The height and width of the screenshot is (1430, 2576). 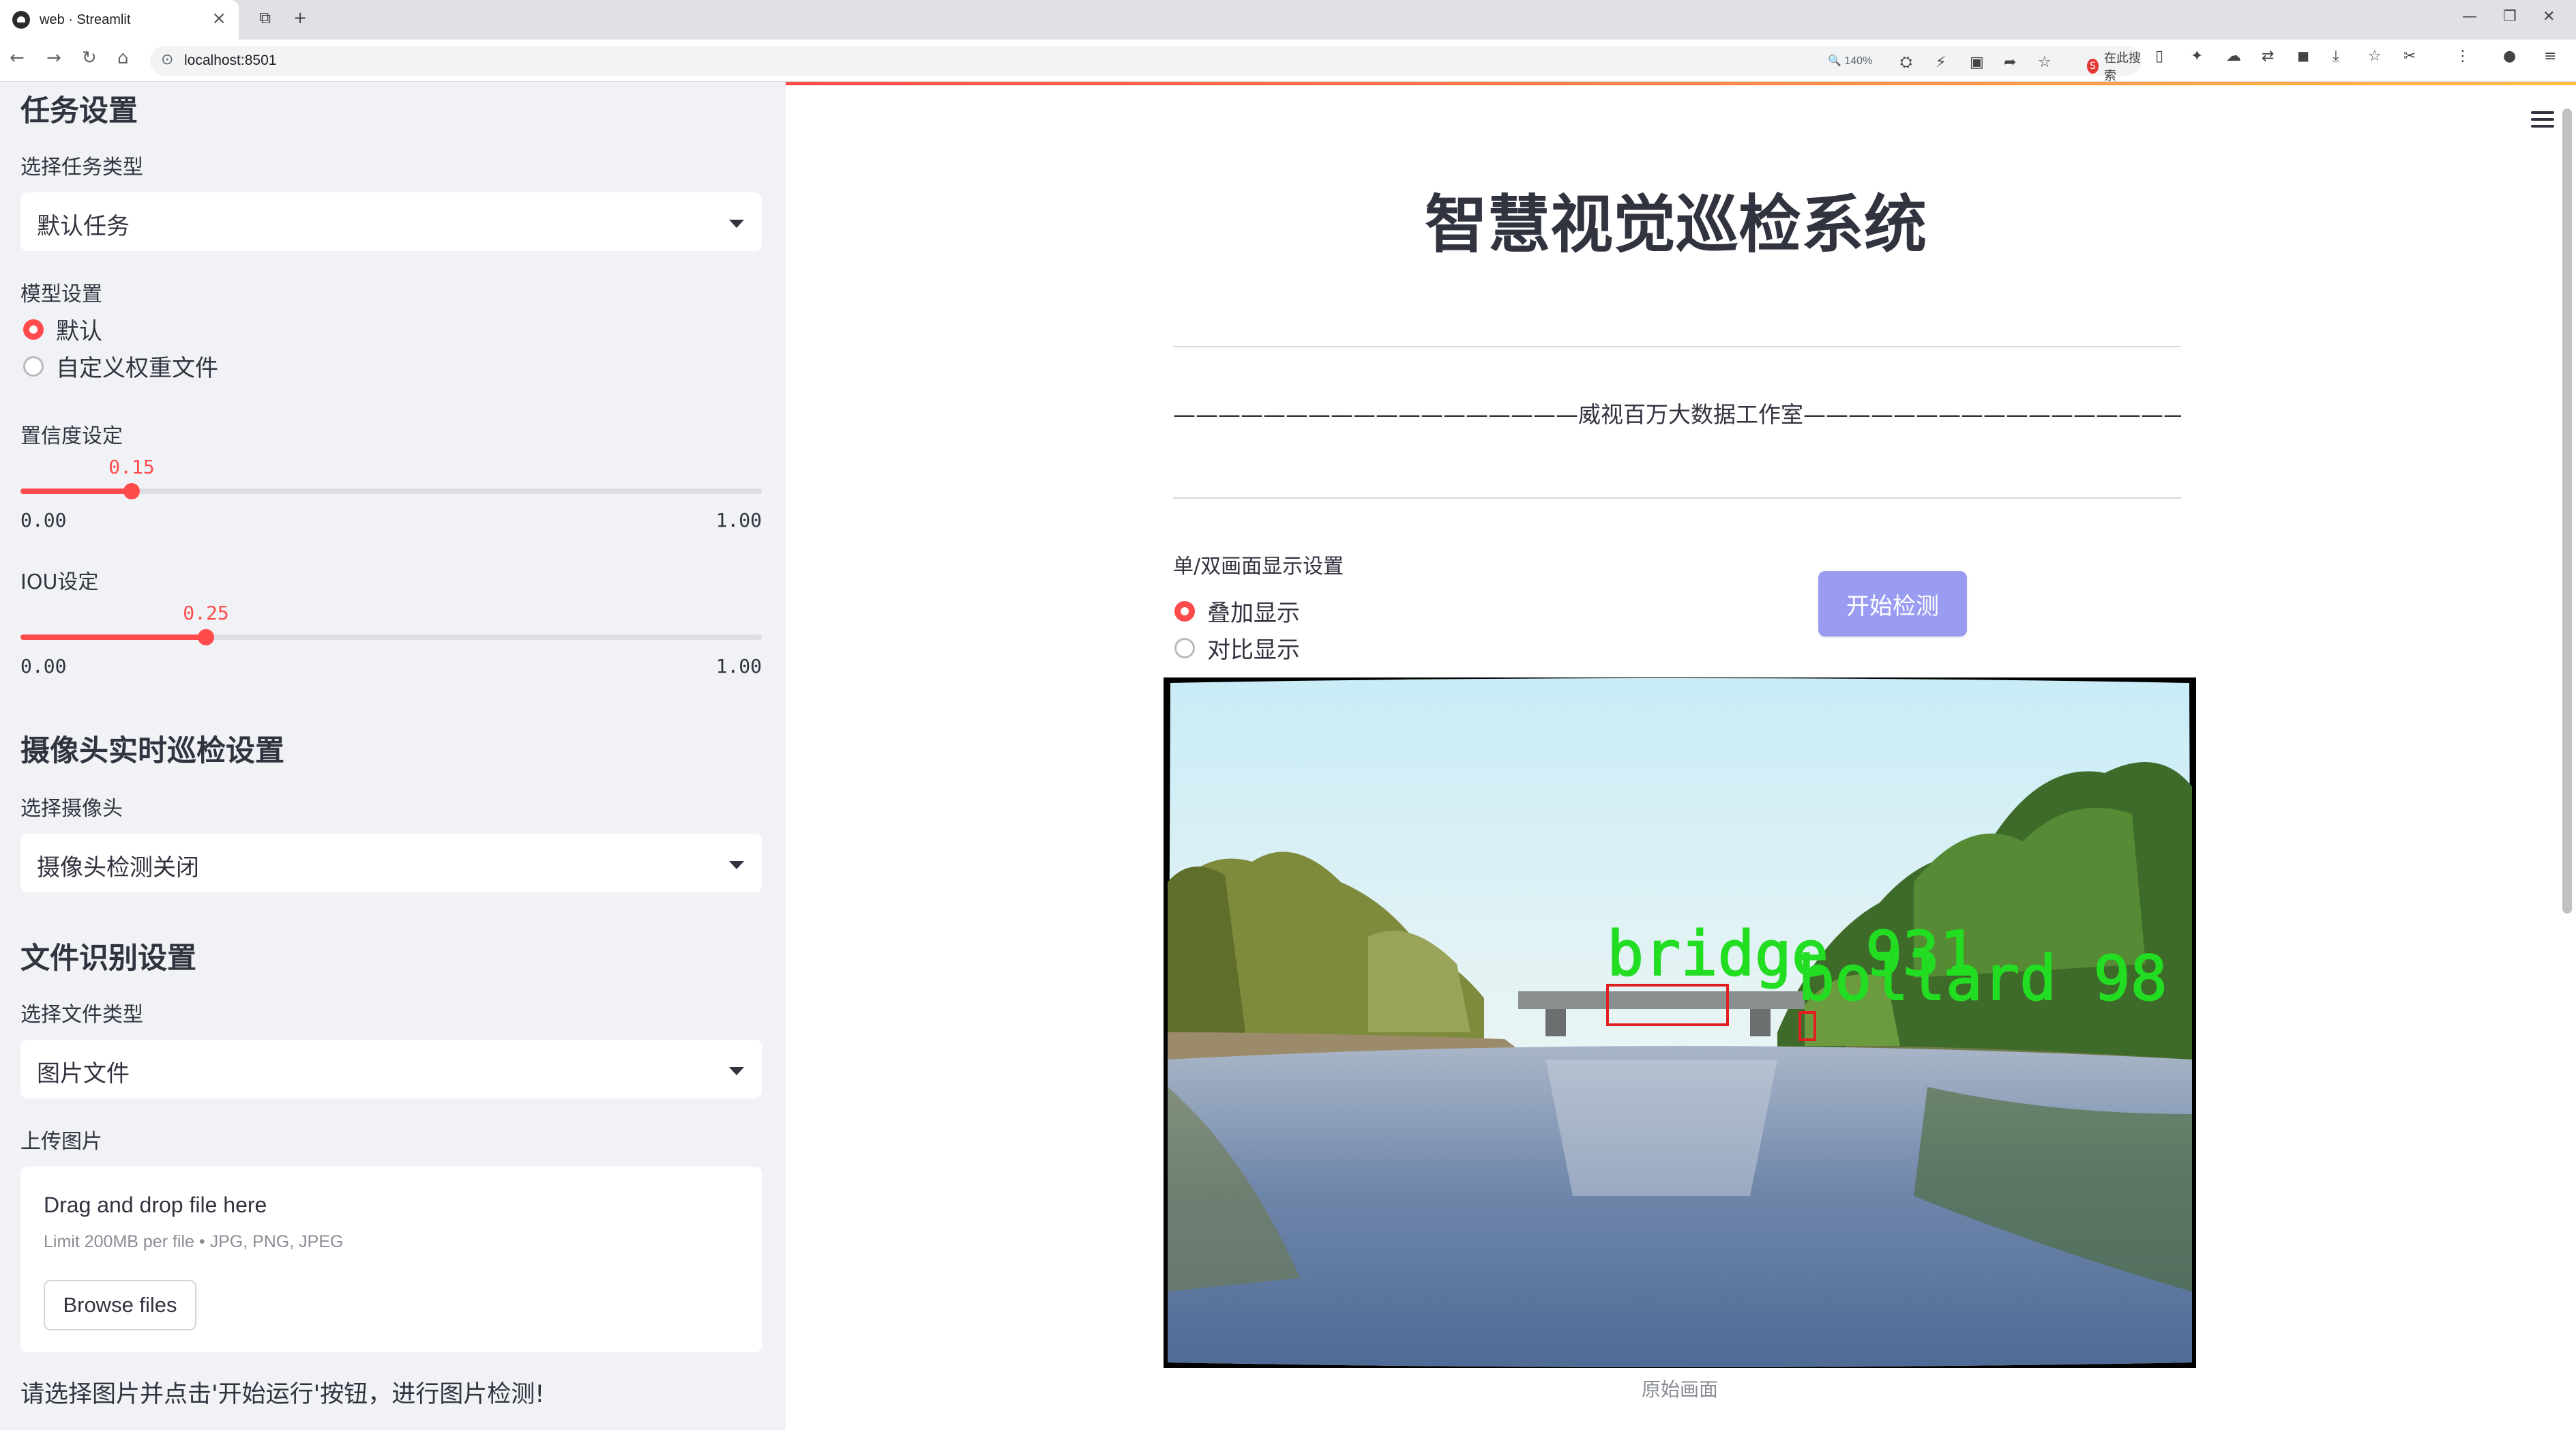 What do you see at coordinates (71, 809) in the screenshot?
I see `camera-label: 选择摄像头` at bounding box center [71, 809].